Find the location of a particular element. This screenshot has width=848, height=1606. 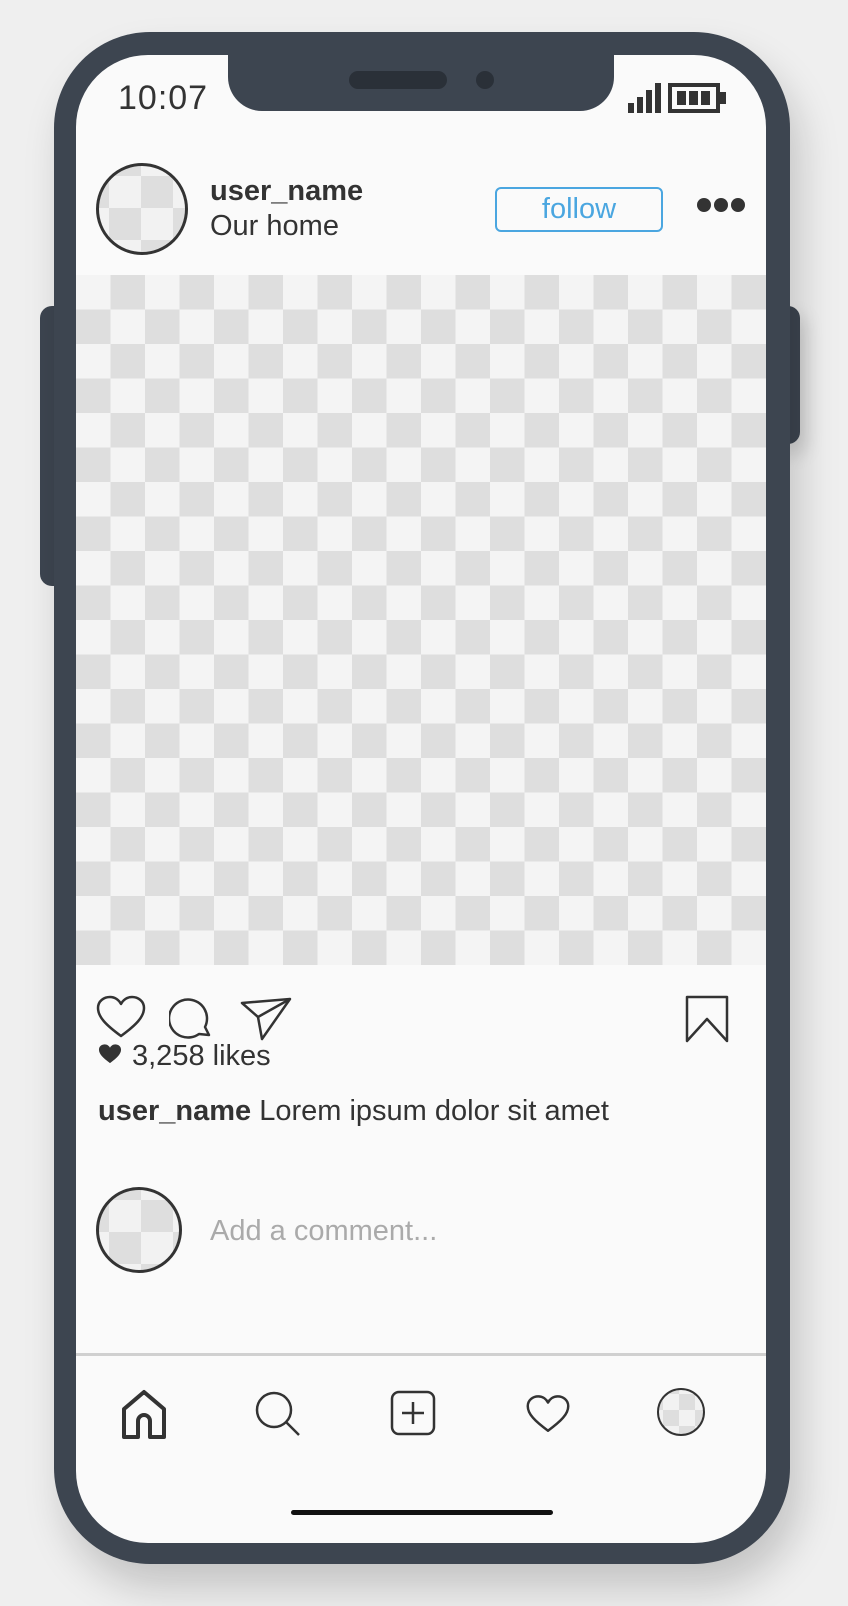

author-username: user_name is located at coordinates (286, 191).